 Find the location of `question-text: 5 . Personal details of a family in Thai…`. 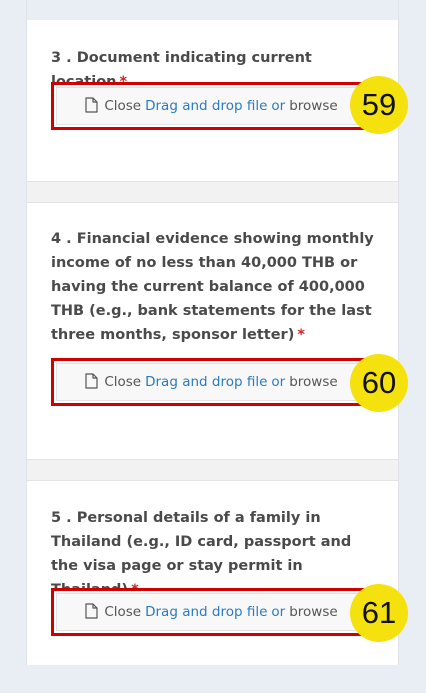

question-text: 5 . Personal details of a family in Thai… is located at coordinates (201, 554).